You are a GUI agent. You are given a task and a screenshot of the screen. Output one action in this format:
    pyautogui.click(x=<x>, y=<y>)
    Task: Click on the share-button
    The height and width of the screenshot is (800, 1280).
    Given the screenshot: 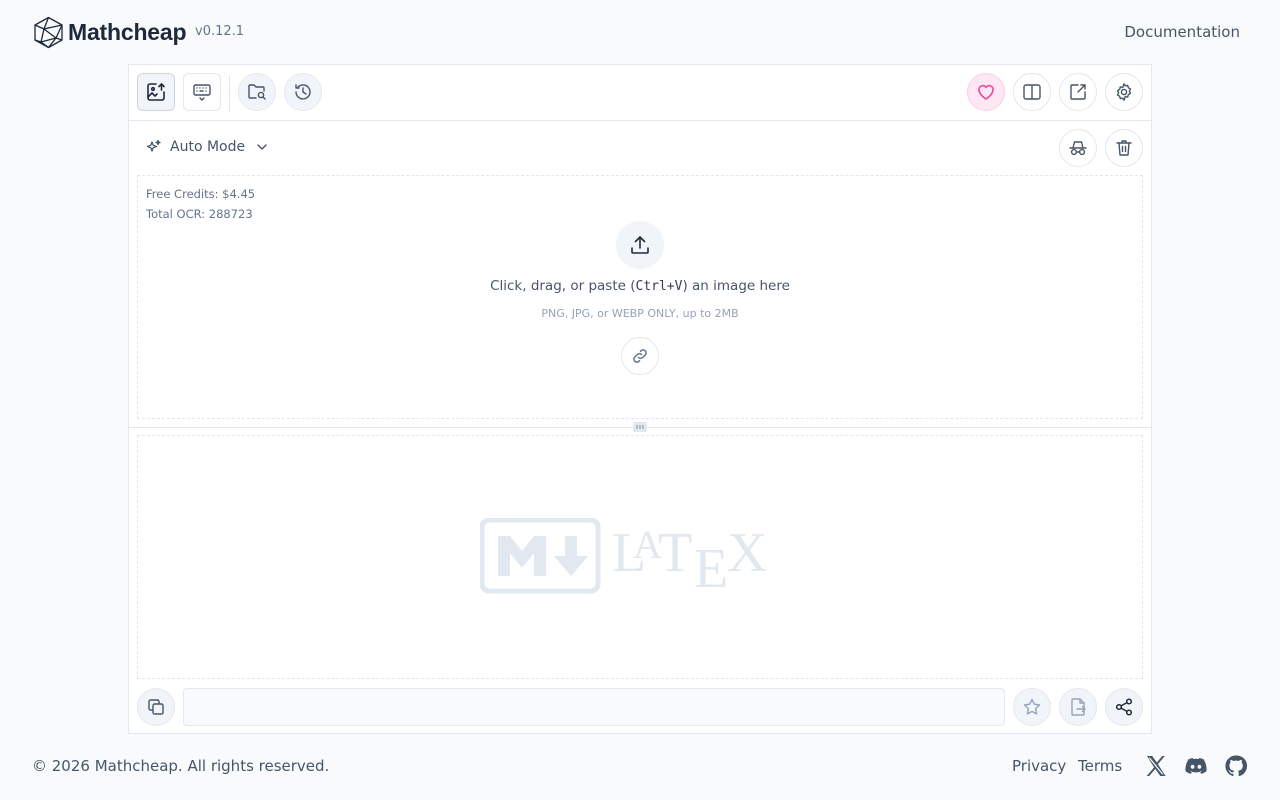 What is the action you would take?
    pyautogui.click(x=1124, y=707)
    